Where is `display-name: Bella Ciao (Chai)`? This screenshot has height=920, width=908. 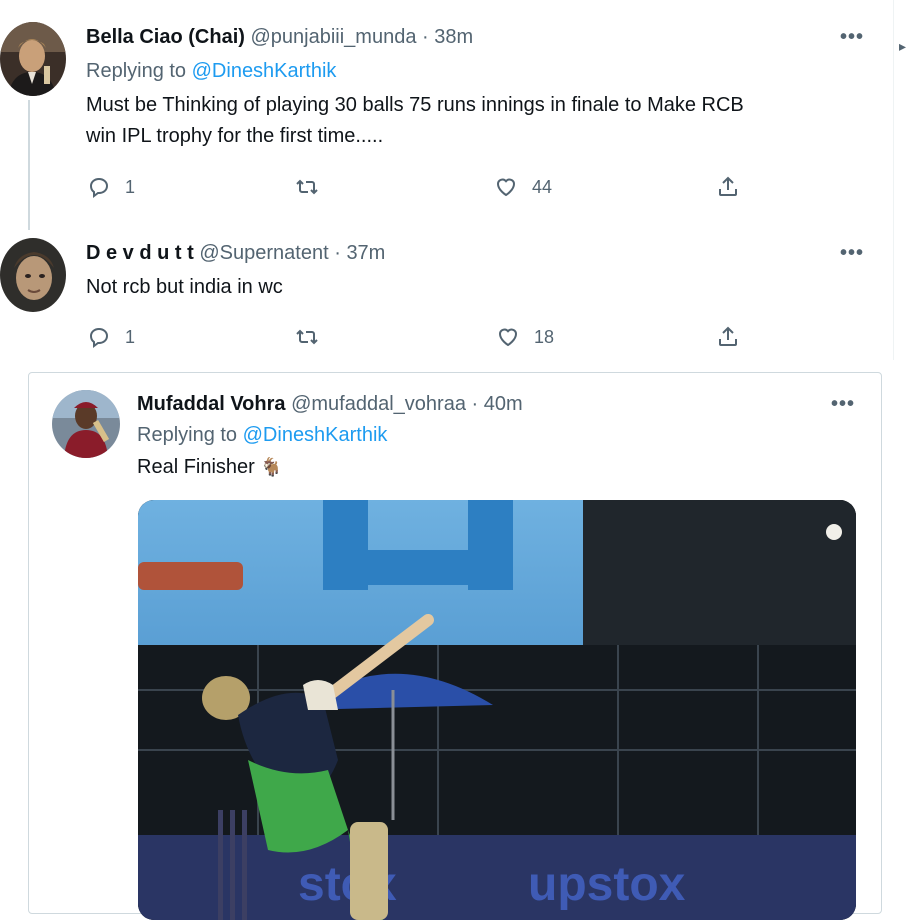 display-name: Bella Ciao (Chai) is located at coordinates (165, 37).